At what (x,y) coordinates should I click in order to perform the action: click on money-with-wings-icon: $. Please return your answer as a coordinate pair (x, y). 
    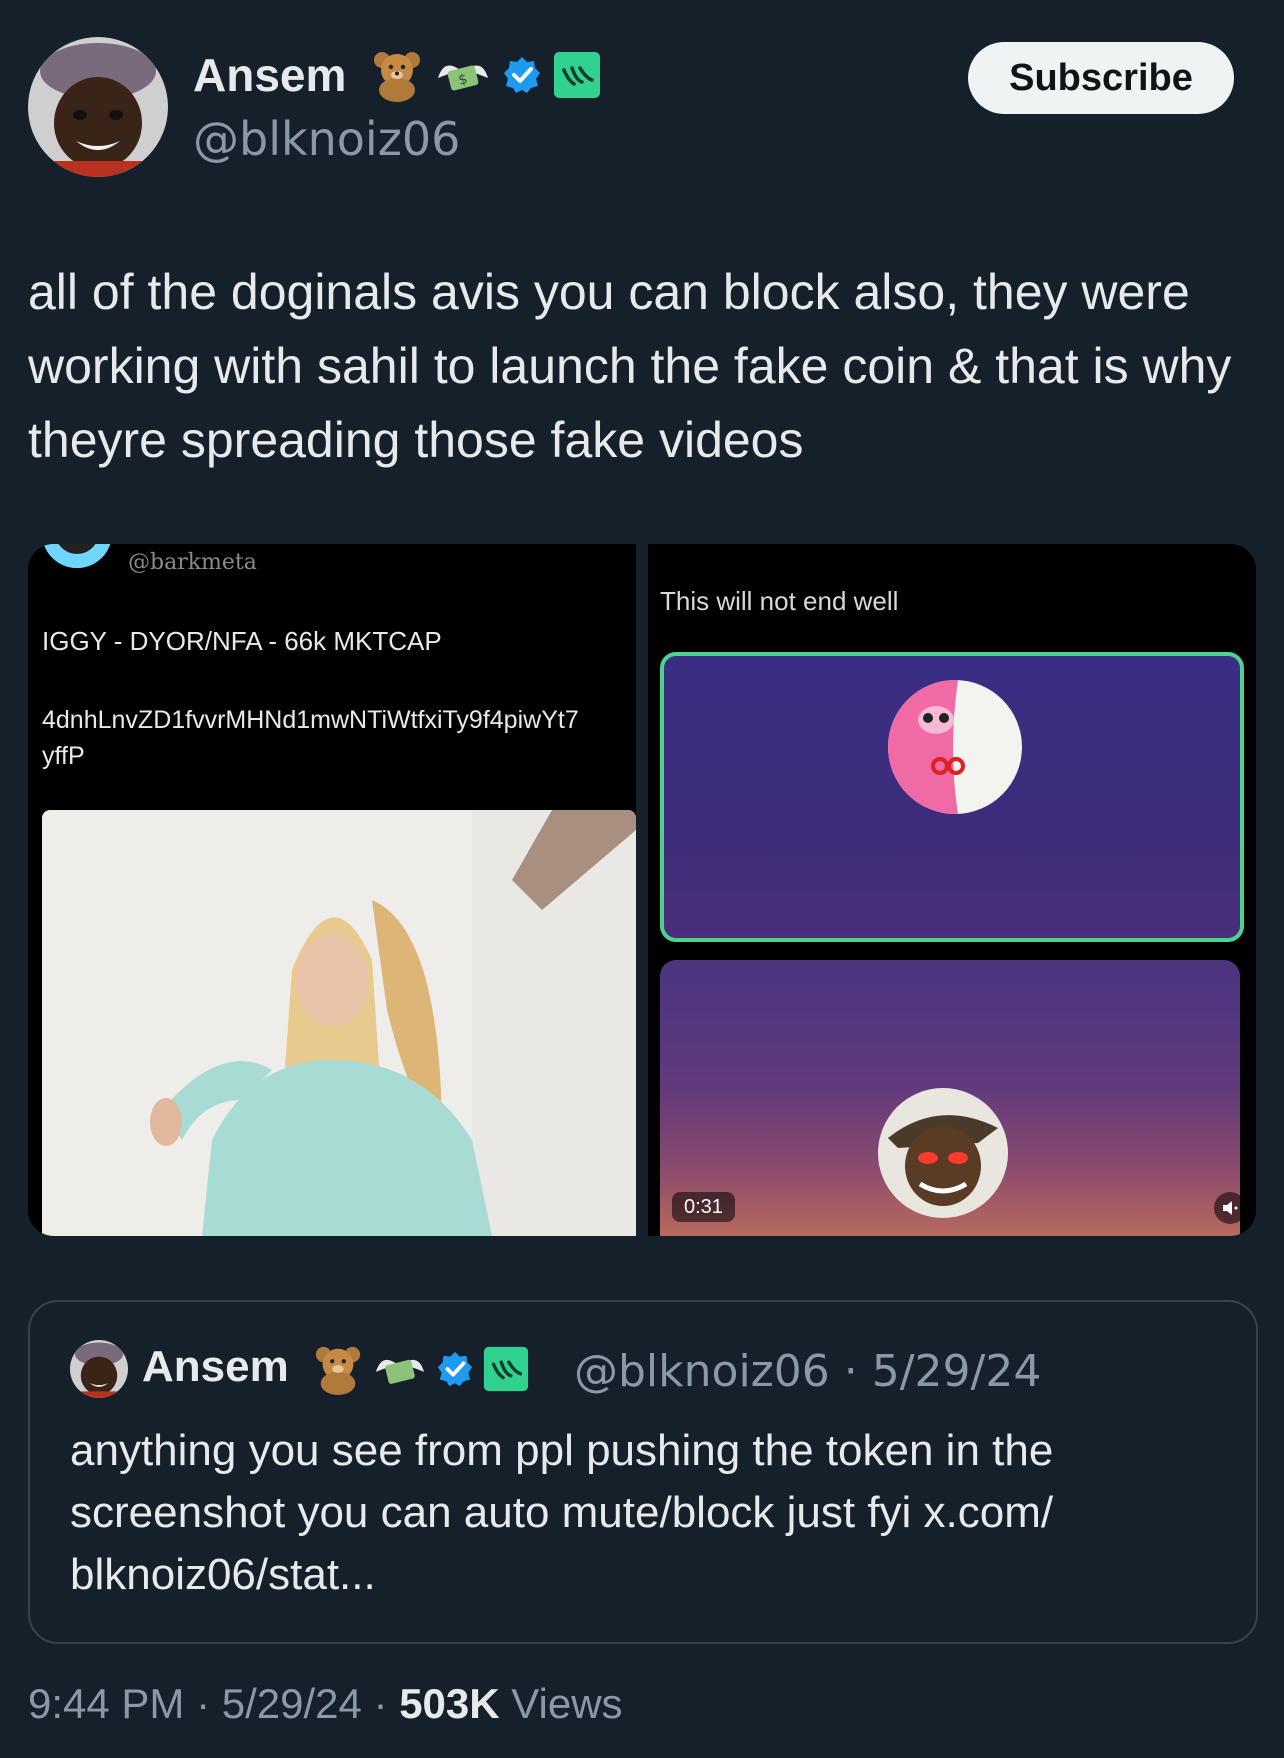
    Looking at the image, I should click on (463, 78).